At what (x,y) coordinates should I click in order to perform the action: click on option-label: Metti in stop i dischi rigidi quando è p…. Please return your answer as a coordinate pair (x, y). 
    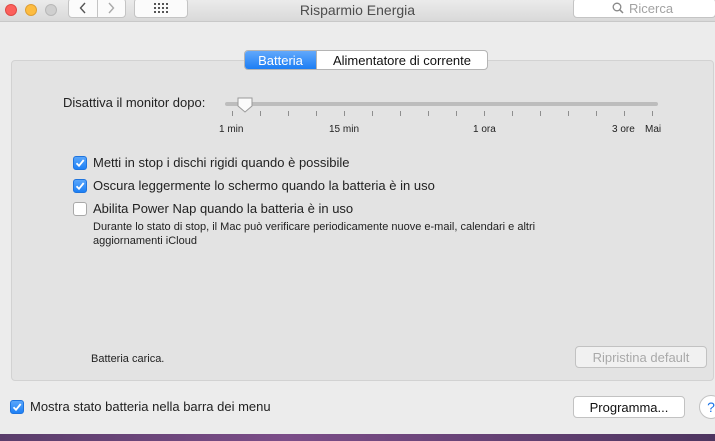
    Looking at the image, I should click on (221, 162).